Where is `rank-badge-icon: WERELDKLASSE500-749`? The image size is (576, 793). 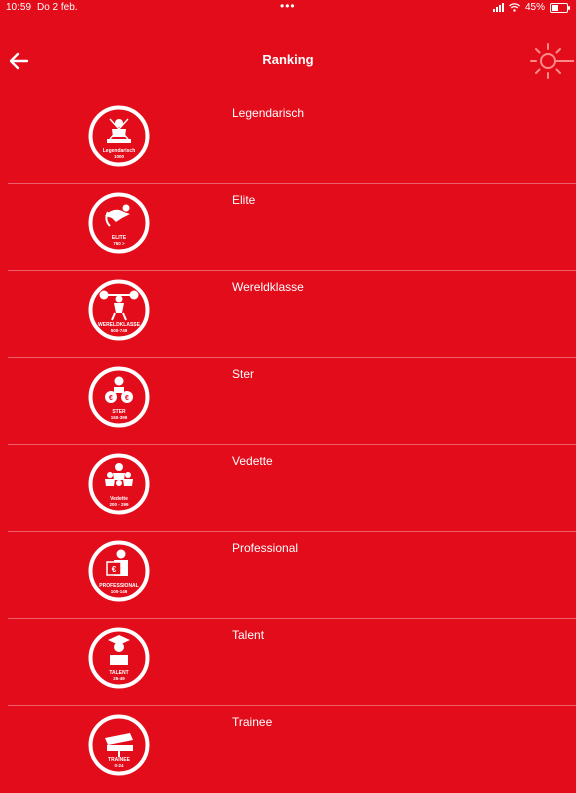 rank-badge-icon: WERELDKLASSE500-749 is located at coordinates (119, 310).